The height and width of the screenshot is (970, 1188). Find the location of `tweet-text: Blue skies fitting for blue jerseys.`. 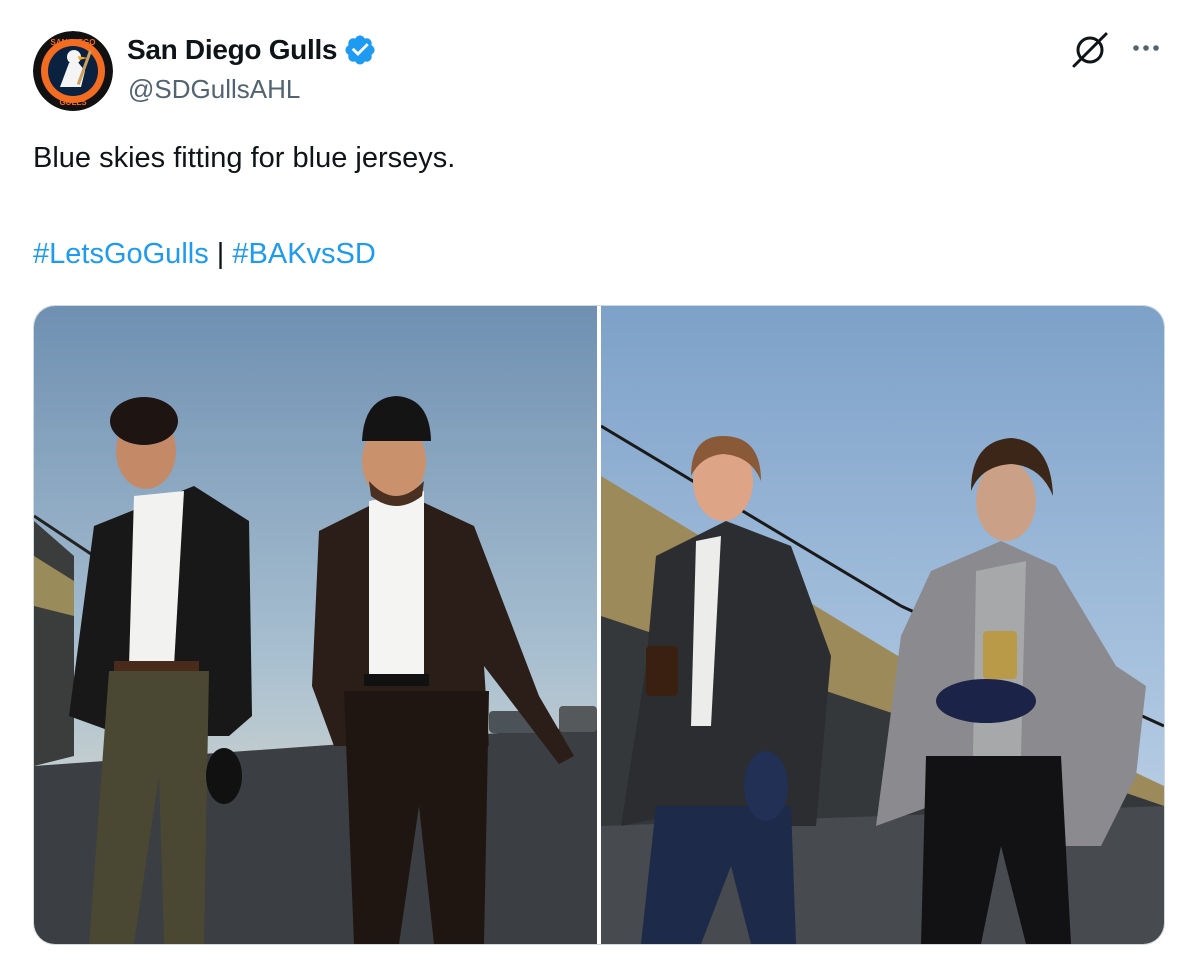

tweet-text: Blue skies fitting for blue jerseys. is located at coordinates (244, 158).